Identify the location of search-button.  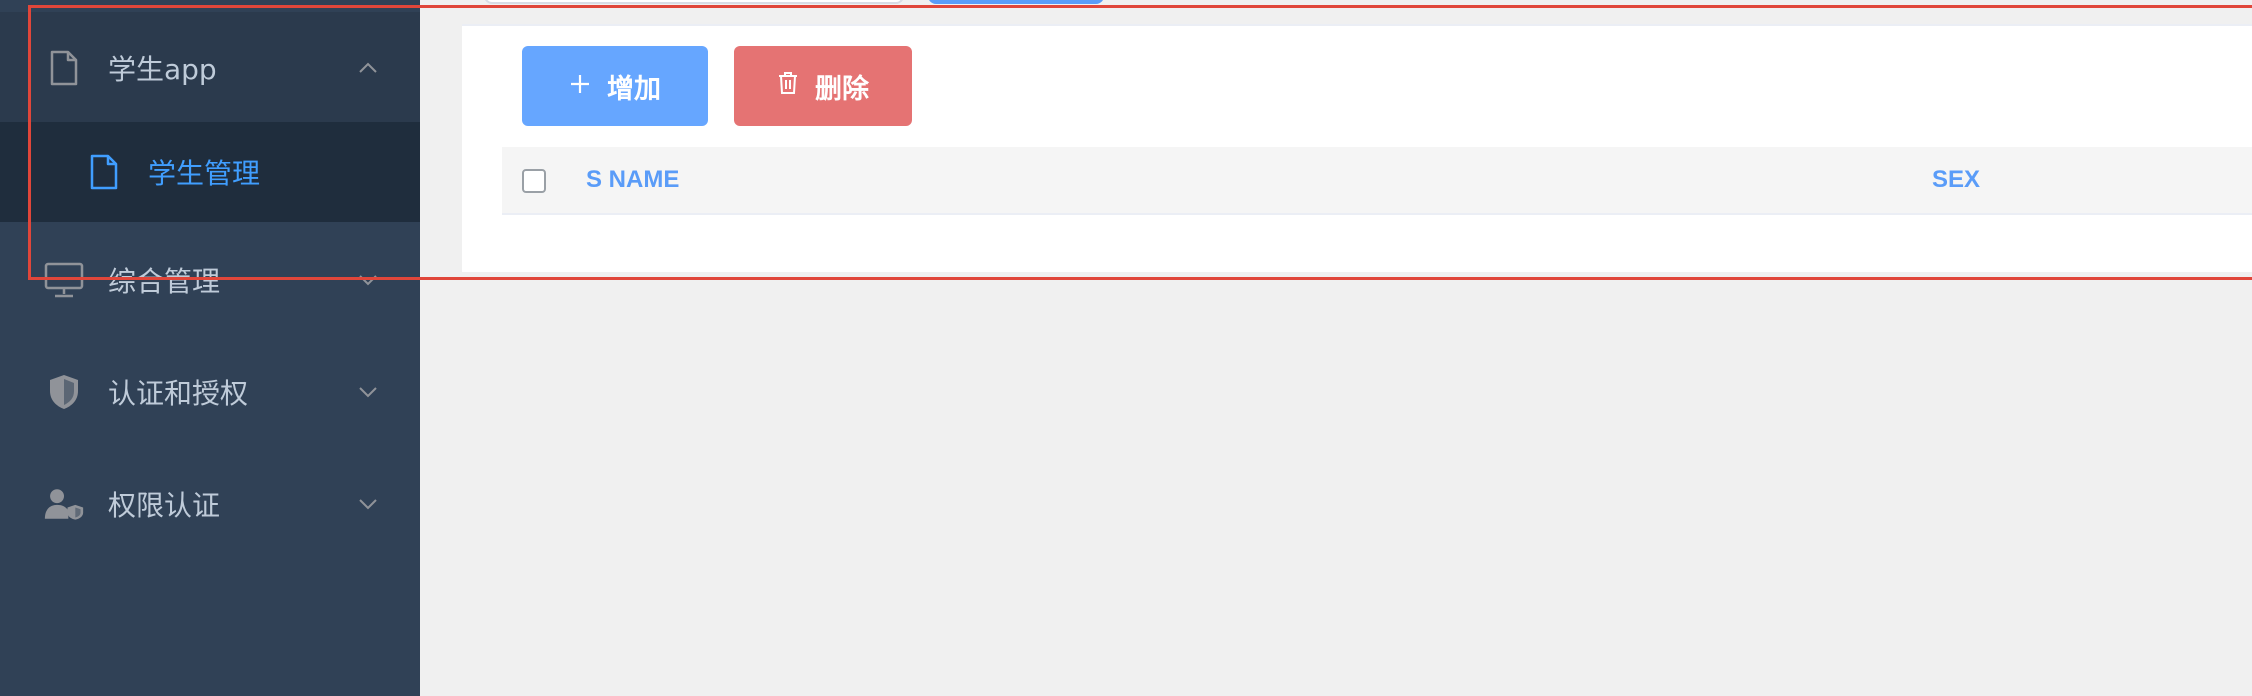
(1016, 2).